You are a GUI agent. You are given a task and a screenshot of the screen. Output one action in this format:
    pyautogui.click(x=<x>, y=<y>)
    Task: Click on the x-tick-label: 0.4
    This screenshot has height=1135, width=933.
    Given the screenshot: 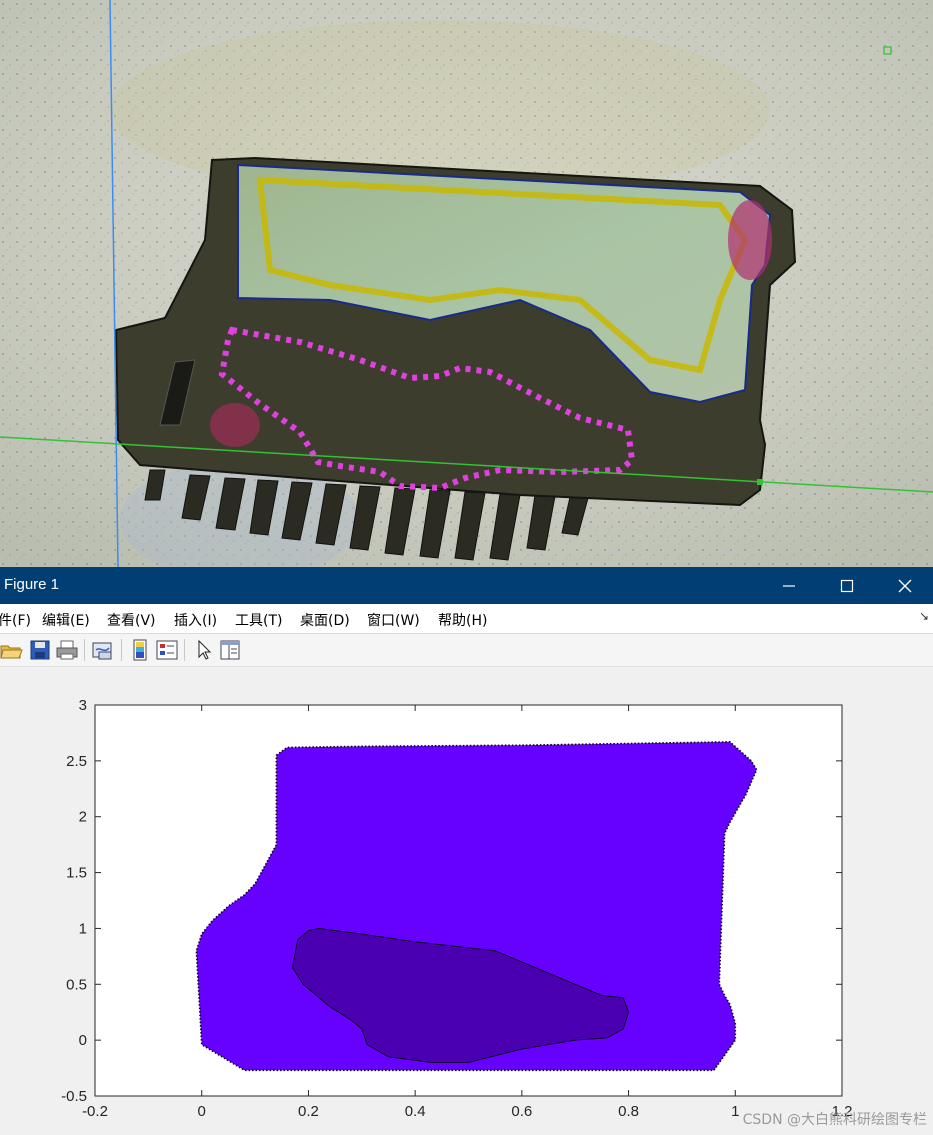 What is the action you would take?
    pyautogui.click(x=415, y=1111)
    